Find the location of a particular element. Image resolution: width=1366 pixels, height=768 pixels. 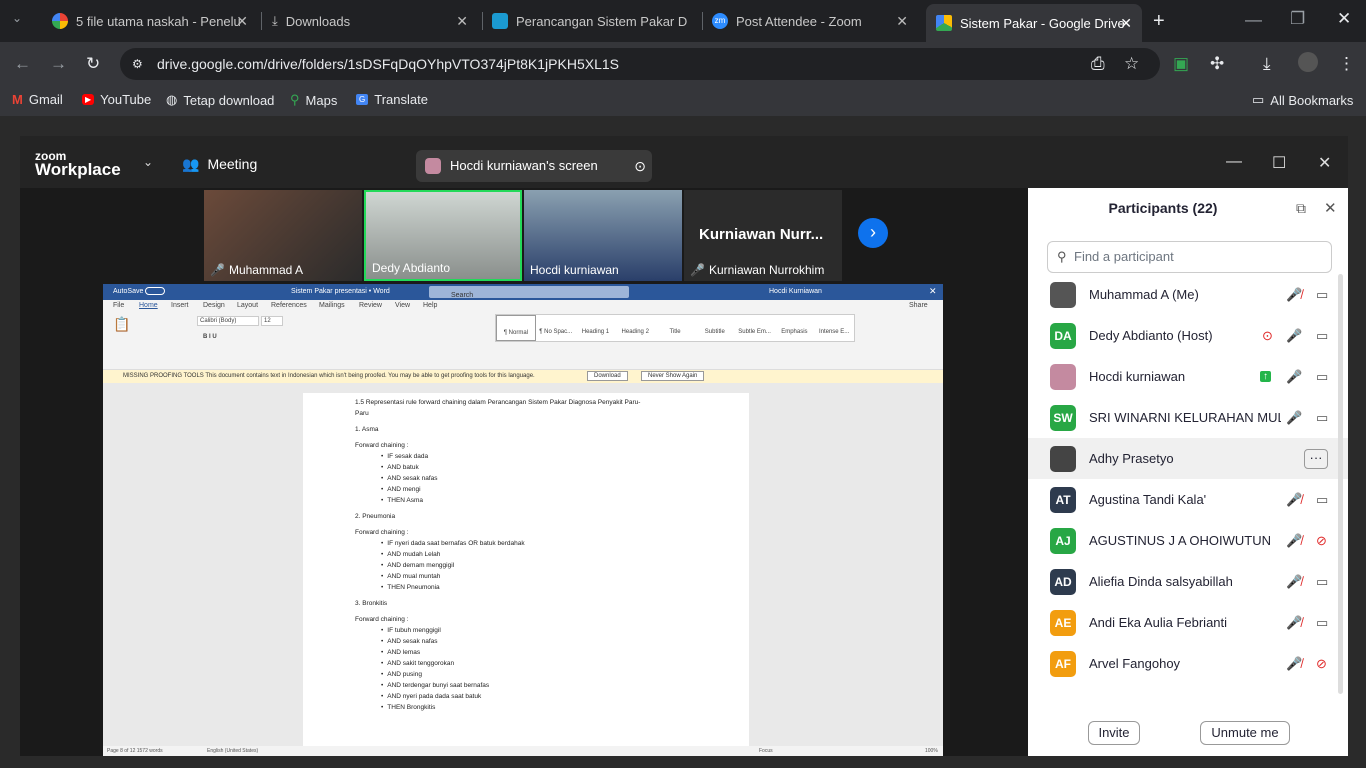

tab-google-drive: Sistem Pakar - Google Drive ✕ is located at coordinates (1034, 23).